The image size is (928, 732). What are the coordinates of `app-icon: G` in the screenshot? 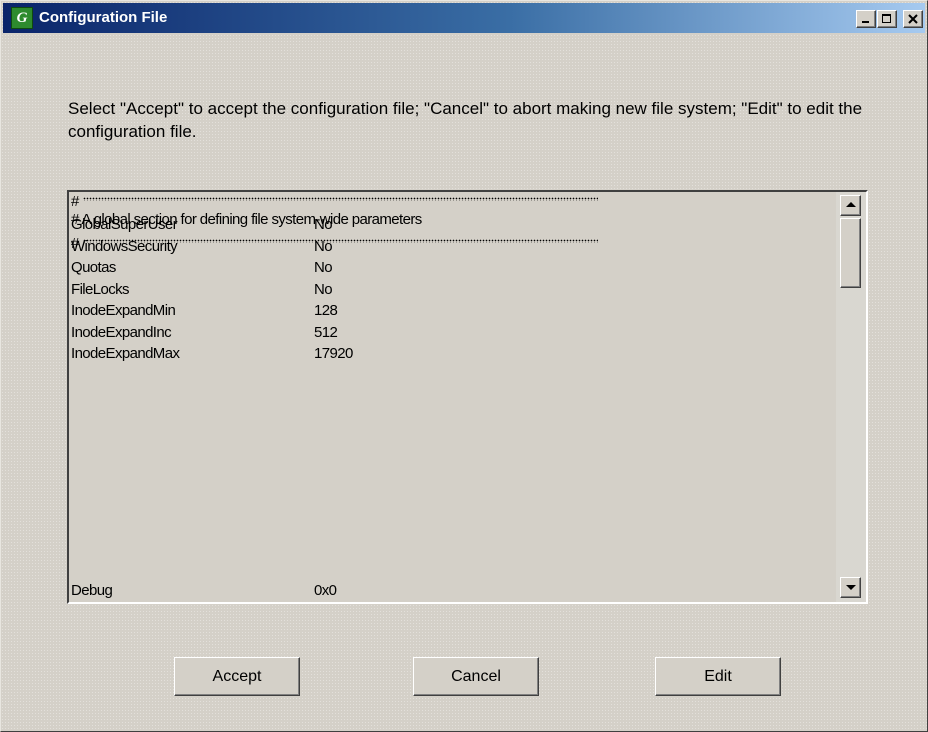 It's located at (22, 18).